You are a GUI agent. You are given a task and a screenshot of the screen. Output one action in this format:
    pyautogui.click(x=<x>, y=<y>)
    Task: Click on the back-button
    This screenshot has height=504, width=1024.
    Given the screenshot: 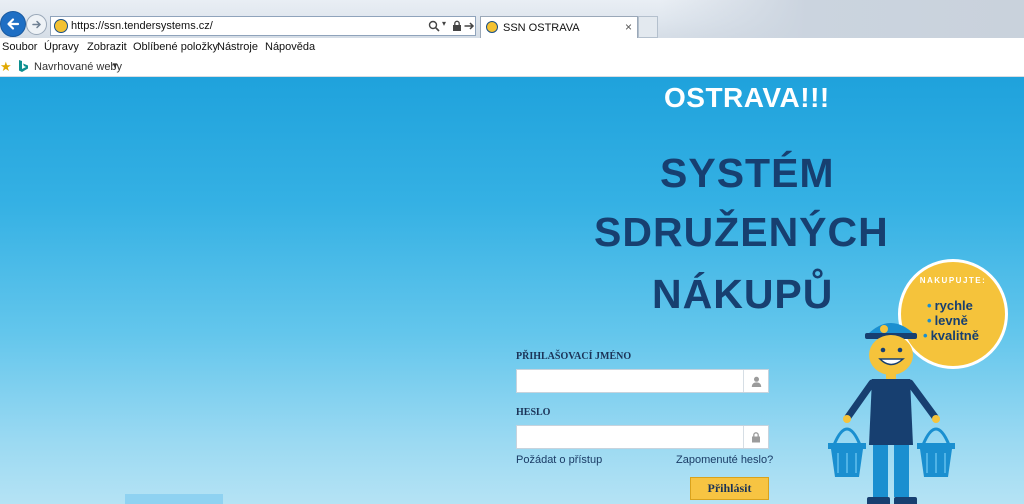 What is the action you would take?
    pyautogui.click(x=13, y=24)
    